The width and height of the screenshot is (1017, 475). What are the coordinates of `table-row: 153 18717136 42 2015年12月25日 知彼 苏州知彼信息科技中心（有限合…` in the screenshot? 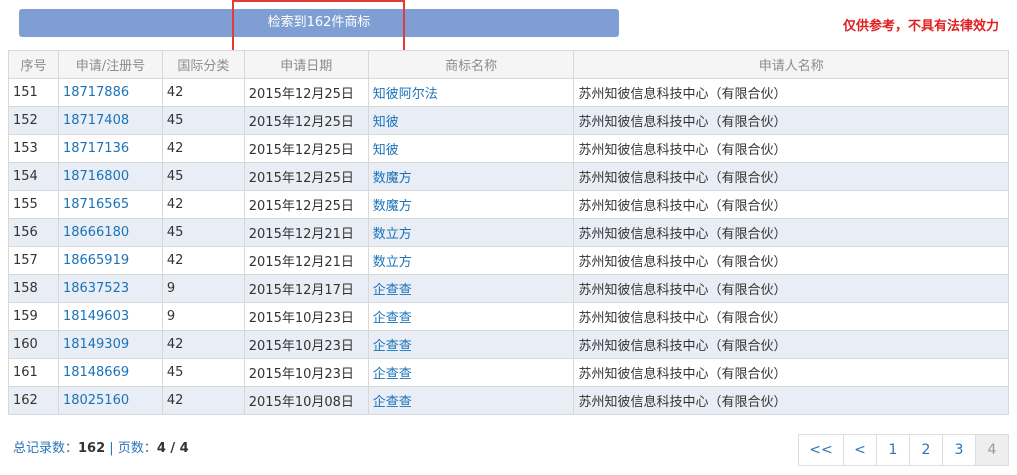 It's located at (508, 148).